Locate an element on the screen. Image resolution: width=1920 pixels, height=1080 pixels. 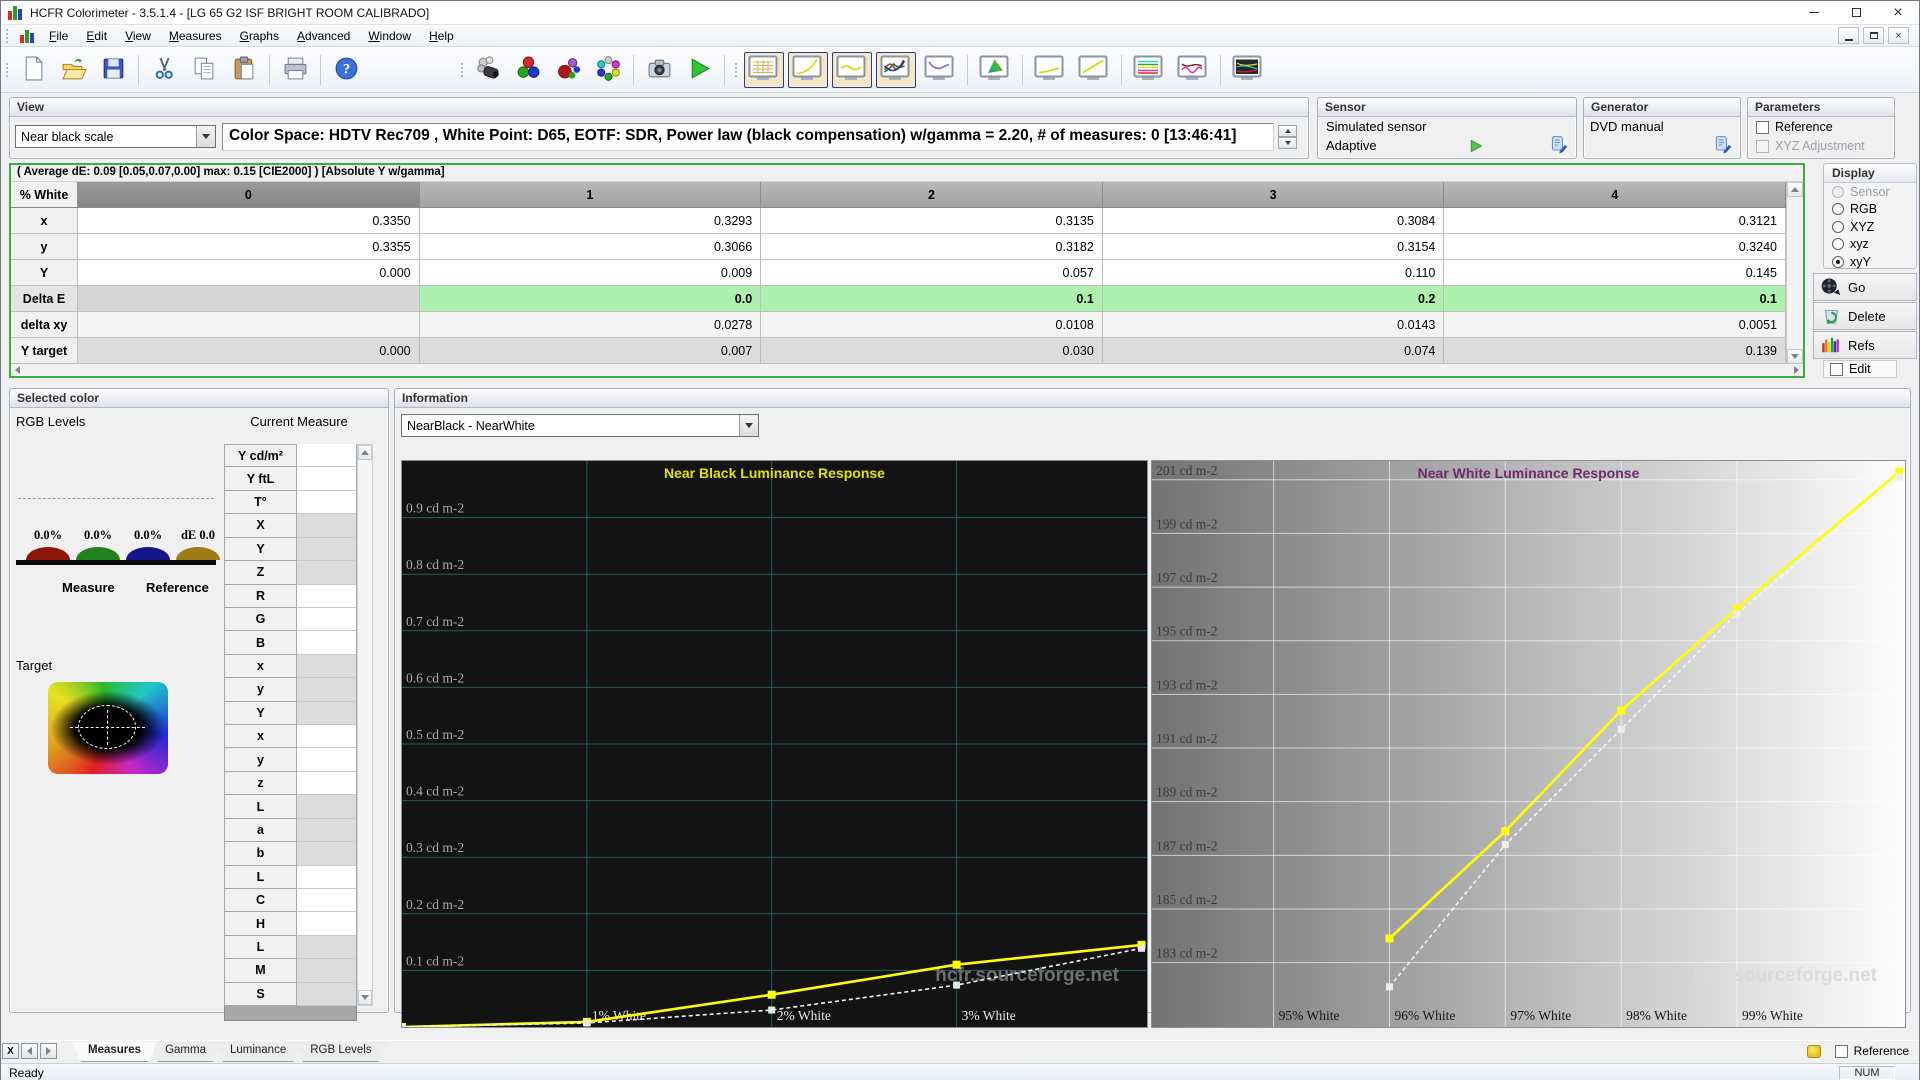
toolbar-button-copy is located at coordinates (204, 70).